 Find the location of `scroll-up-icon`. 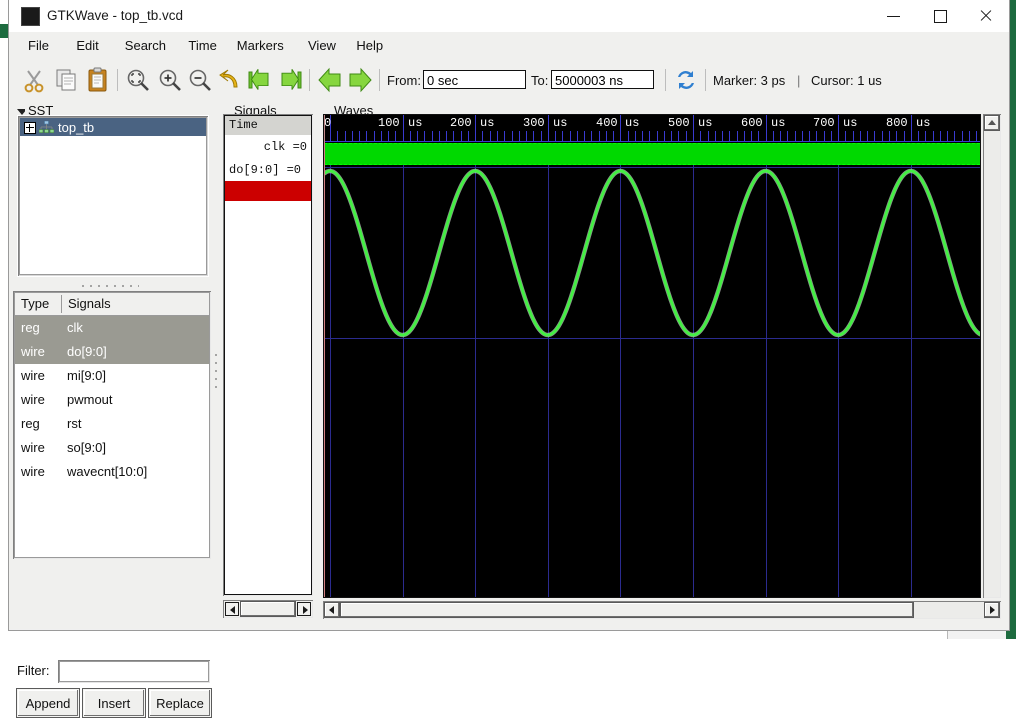

scroll-up-icon is located at coordinates (992, 123).